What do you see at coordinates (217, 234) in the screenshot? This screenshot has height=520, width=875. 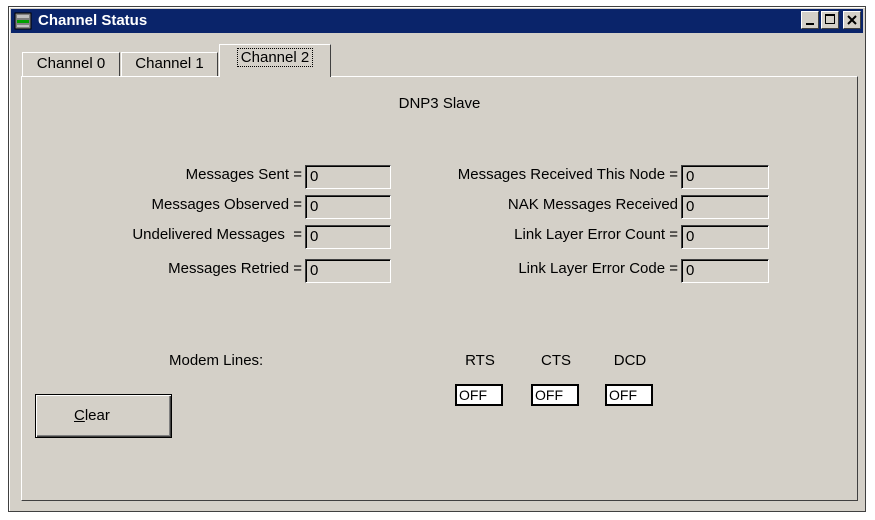 I see `undelivered-messages-label: Undelivered Messages =` at bounding box center [217, 234].